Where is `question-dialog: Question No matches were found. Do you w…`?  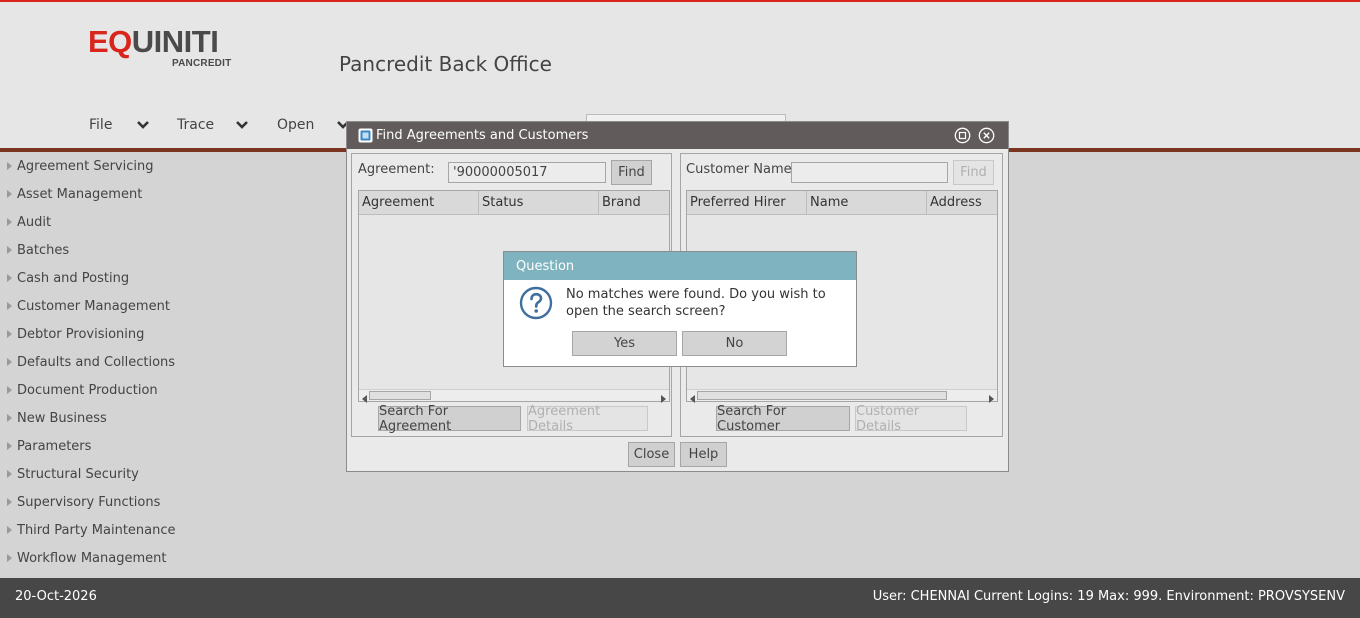
question-dialog: Question No matches were found. Do you w… is located at coordinates (680, 309).